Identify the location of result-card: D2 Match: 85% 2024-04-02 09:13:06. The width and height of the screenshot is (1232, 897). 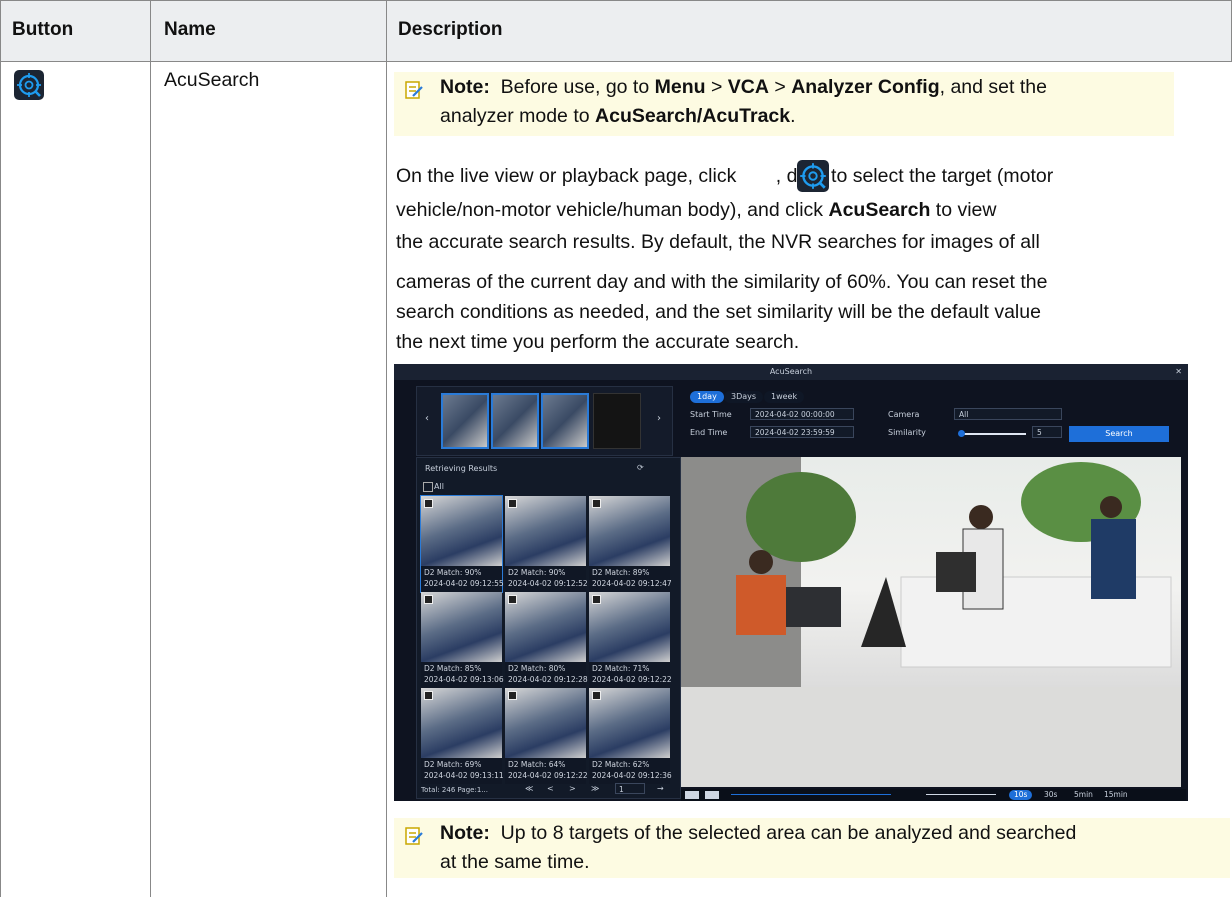
(462, 640).